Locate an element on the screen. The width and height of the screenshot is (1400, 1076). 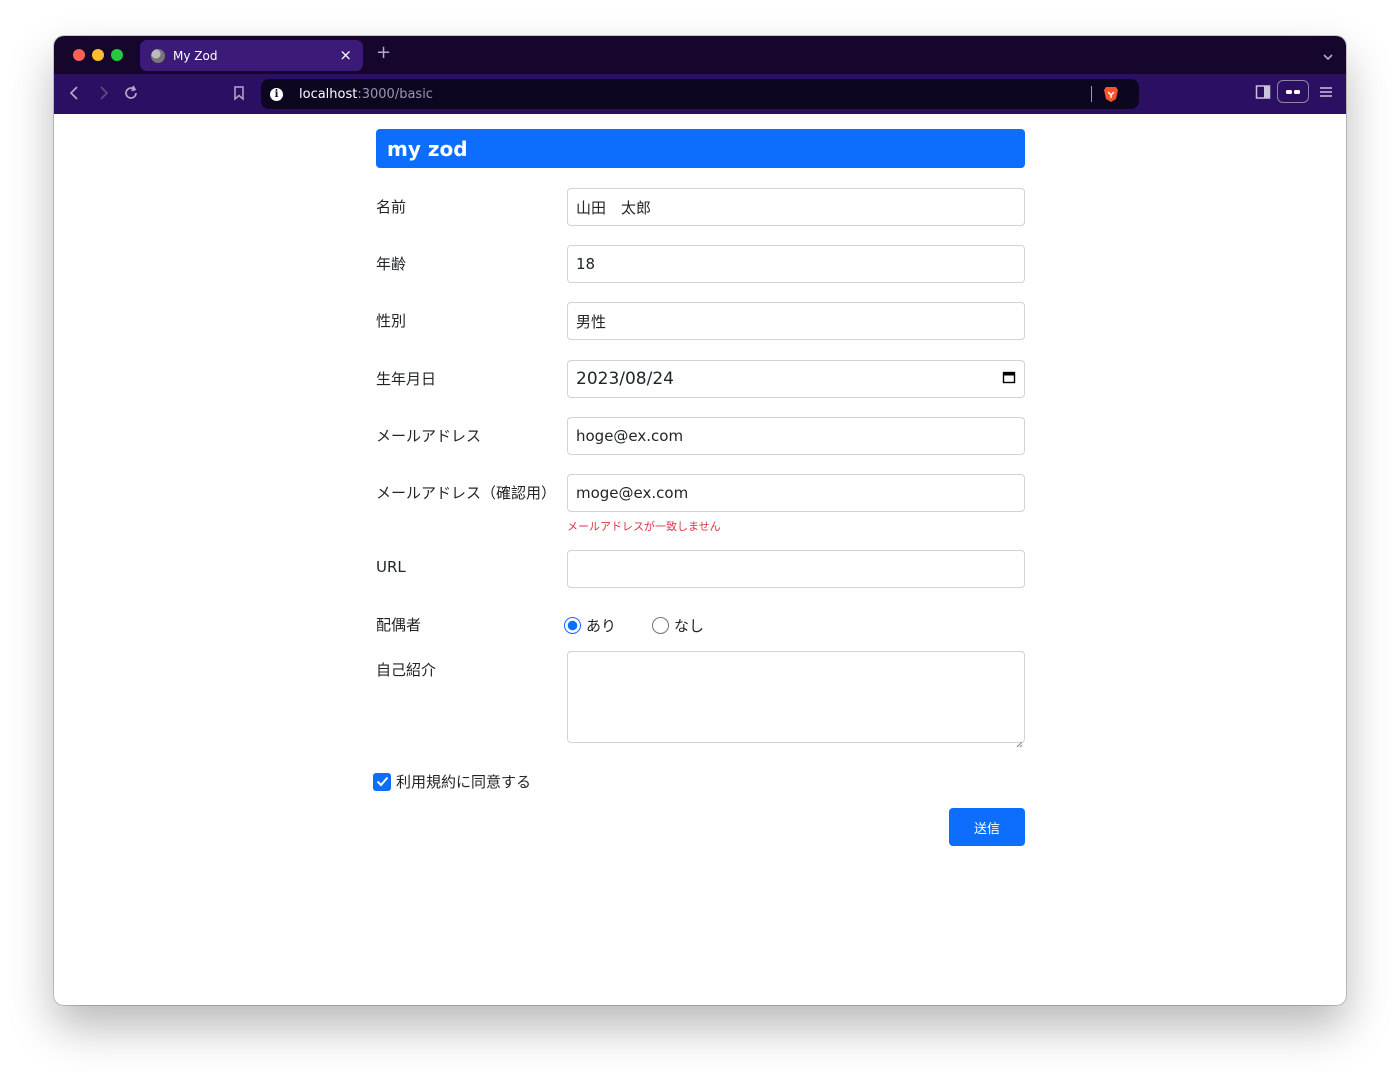
spouse-radio-group: あり なし is located at coordinates (652, 625).